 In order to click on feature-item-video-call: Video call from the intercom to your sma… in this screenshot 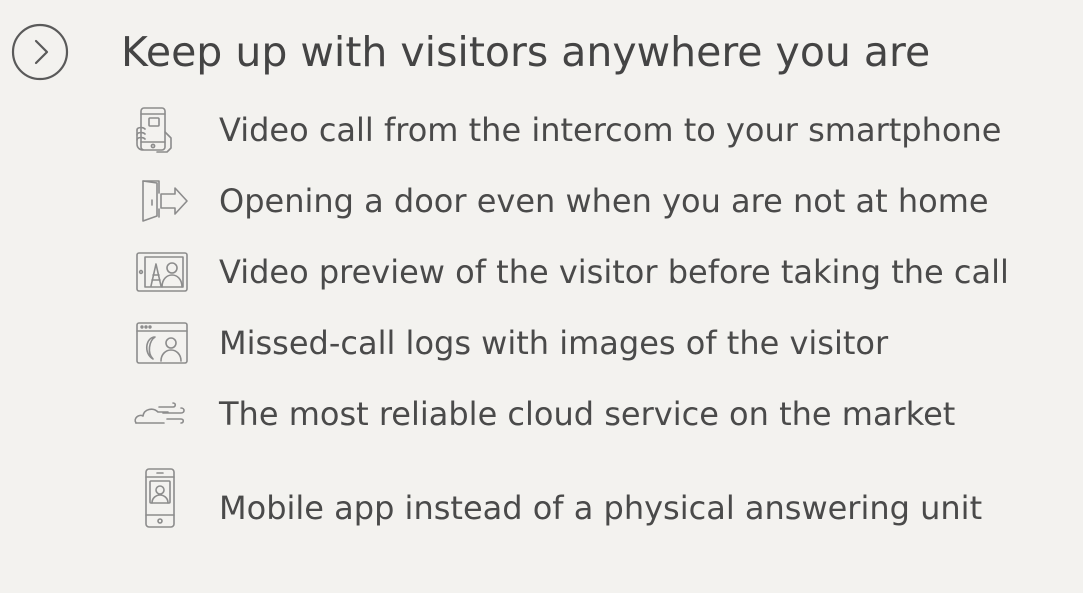, I will do `click(541, 133)`.